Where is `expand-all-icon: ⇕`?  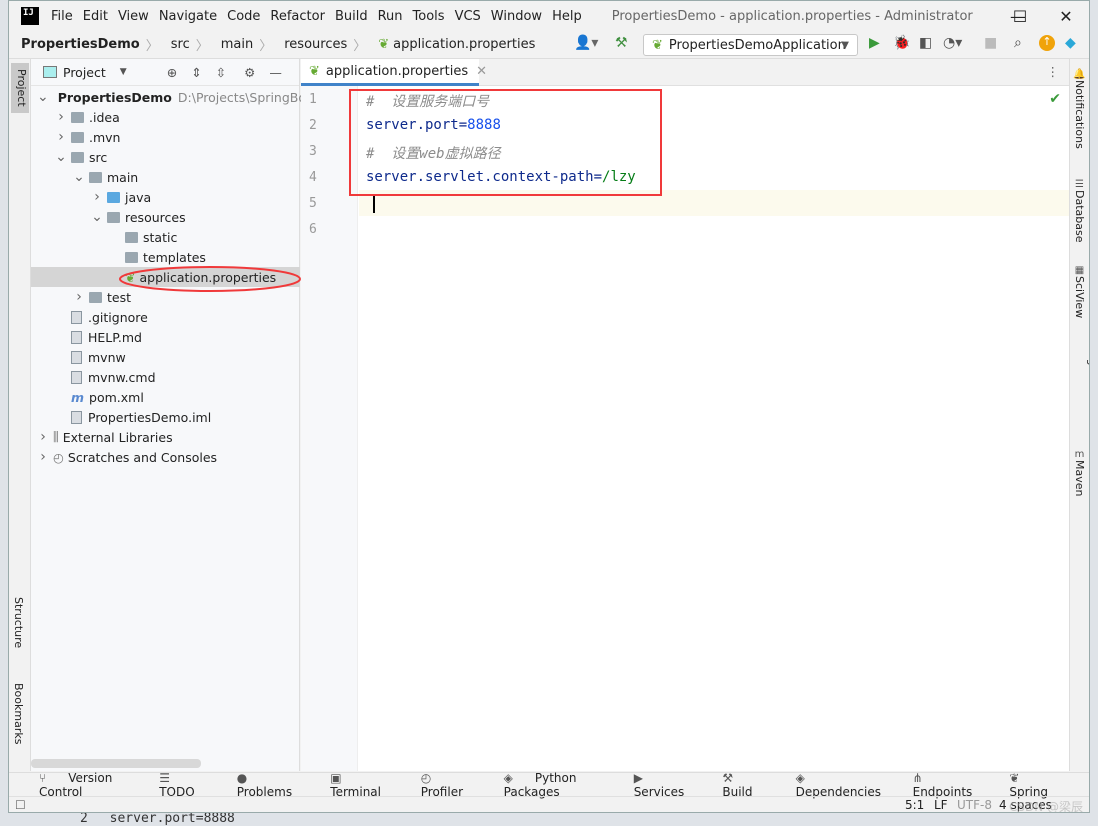
expand-all-icon: ⇕ is located at coordinates (196, 72).